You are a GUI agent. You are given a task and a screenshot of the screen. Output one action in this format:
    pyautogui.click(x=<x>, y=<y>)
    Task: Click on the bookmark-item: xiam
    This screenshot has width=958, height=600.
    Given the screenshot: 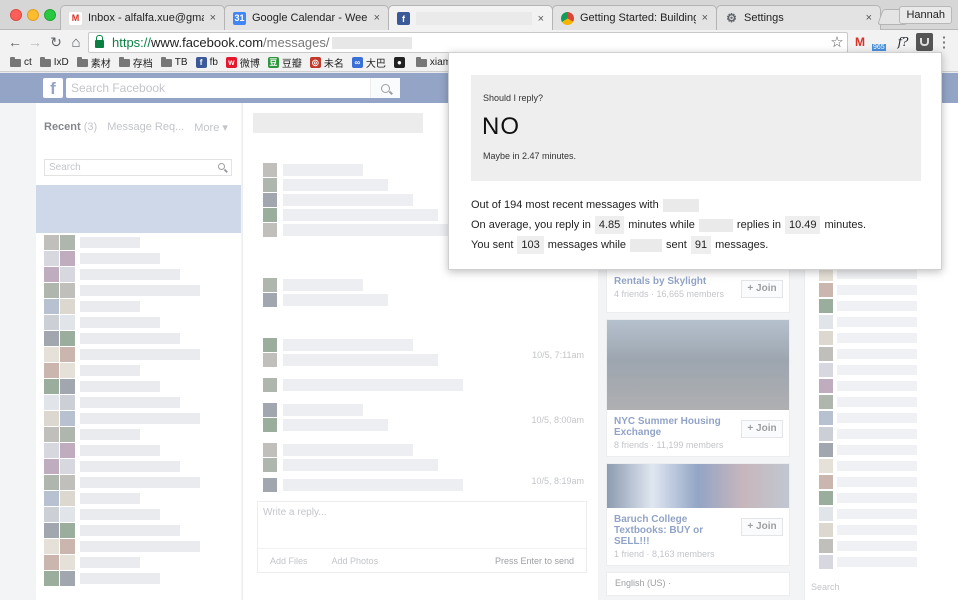 What is the action you would take?
    pyautogui.click(x=433, y=62)
    